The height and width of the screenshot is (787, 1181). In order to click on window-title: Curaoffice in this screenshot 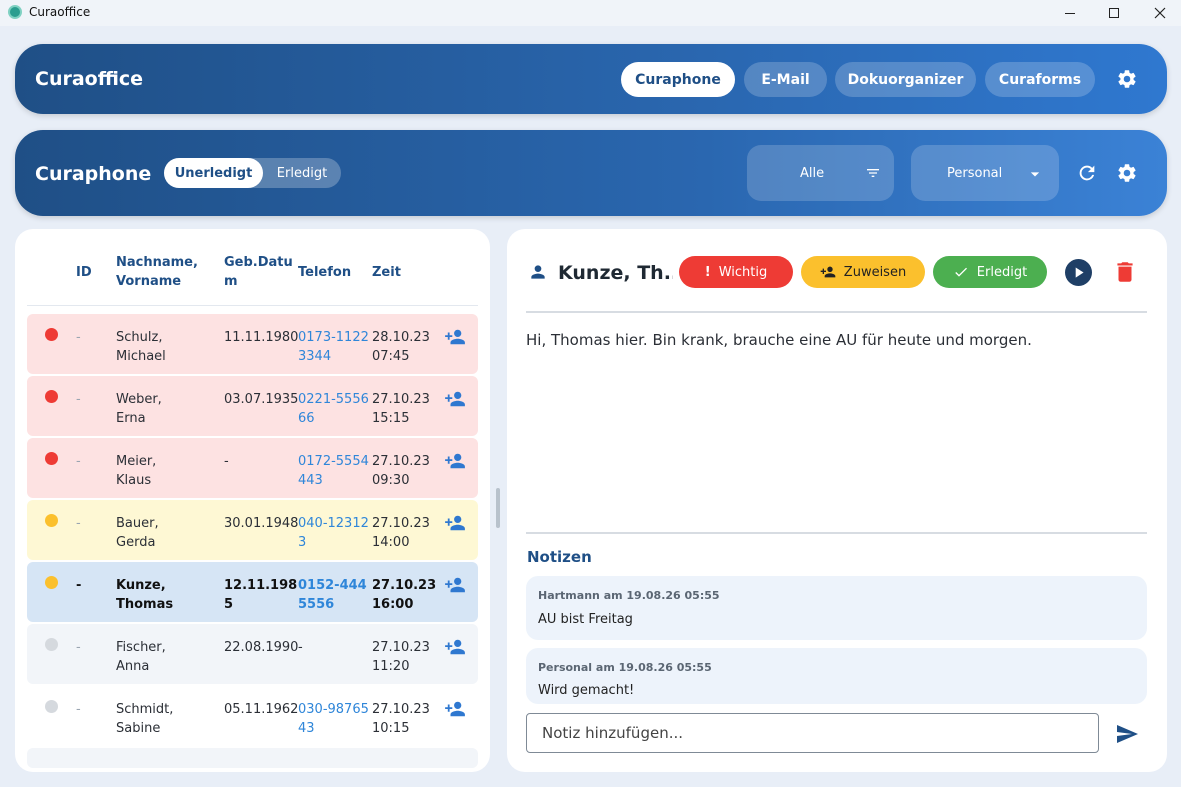, I will do `click(60, 12)`.